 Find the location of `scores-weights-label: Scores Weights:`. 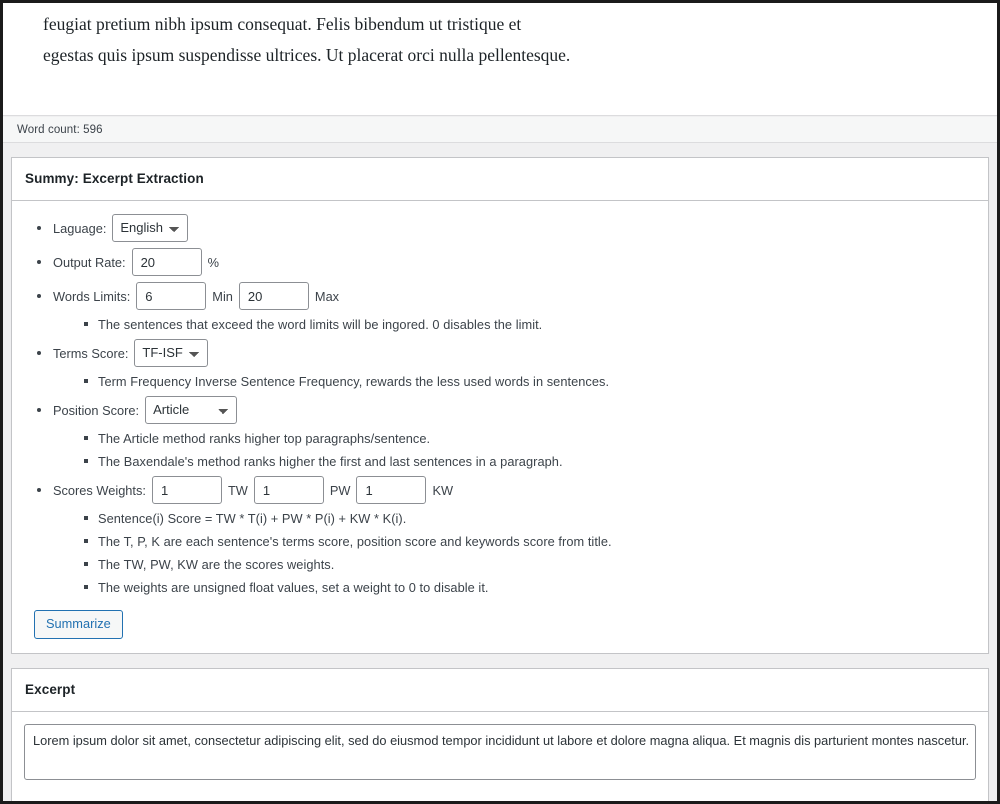

scores-weights-label: Scores Weights: is located at coordinates (99, 490).